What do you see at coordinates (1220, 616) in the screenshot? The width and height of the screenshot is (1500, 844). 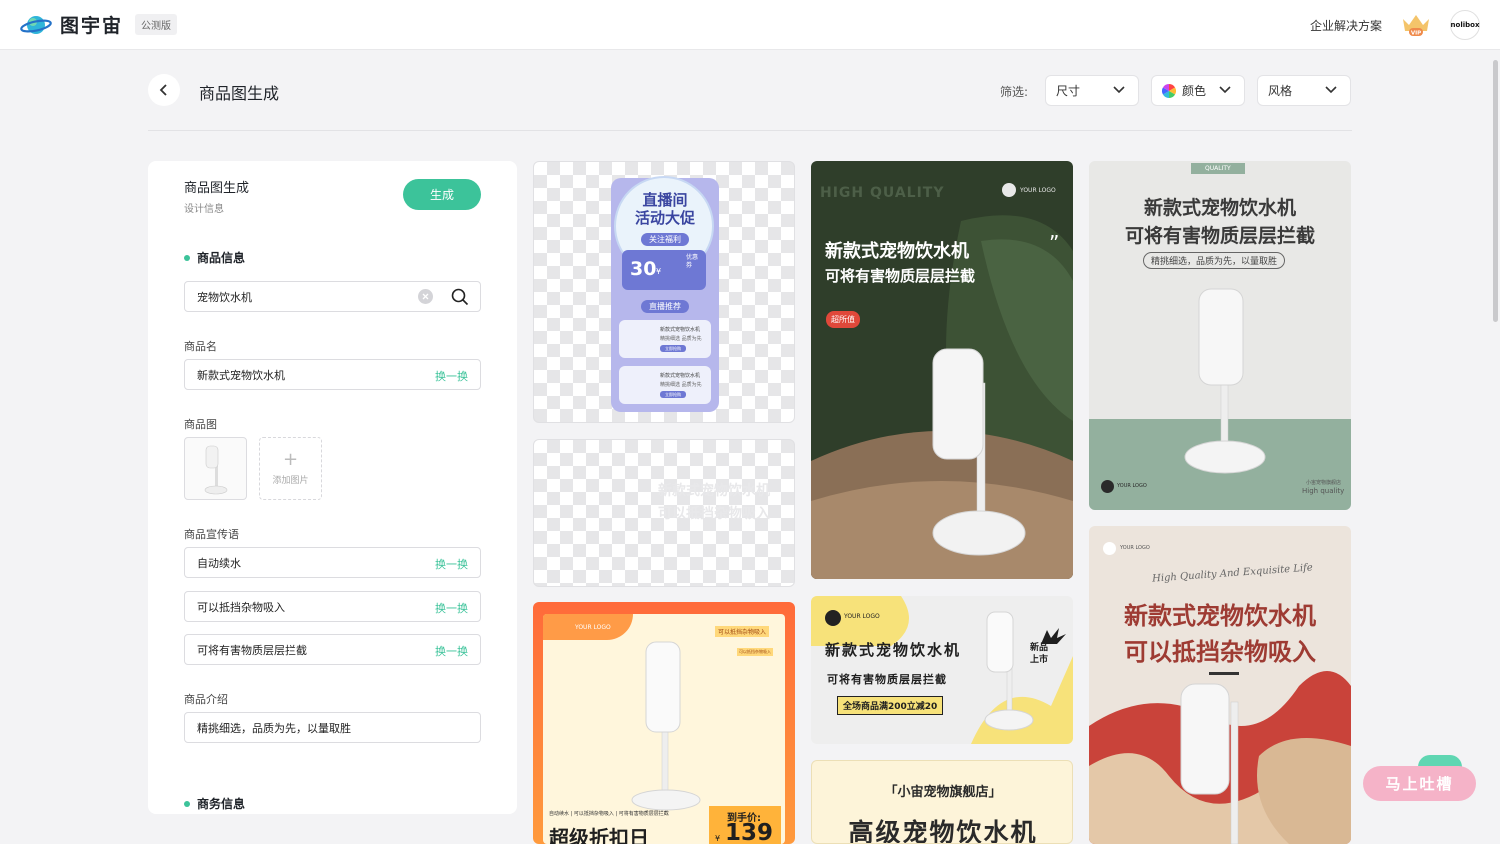 I see `red-line-1: 新款式宠物饮水机` at bounding box center [1220, 616].